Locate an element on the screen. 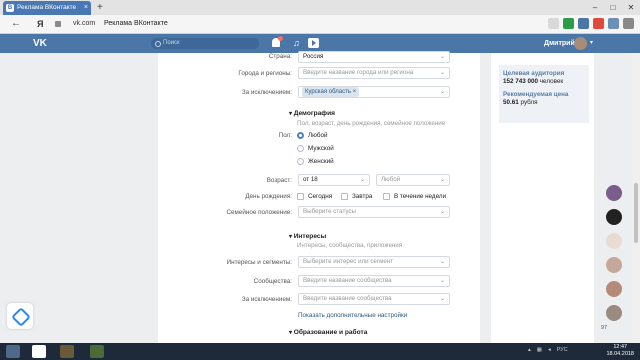 The height and width of the screenshot is (360, 640). comm-except-placeholder: Введите название сообщества is located at coordinates (347, 298).